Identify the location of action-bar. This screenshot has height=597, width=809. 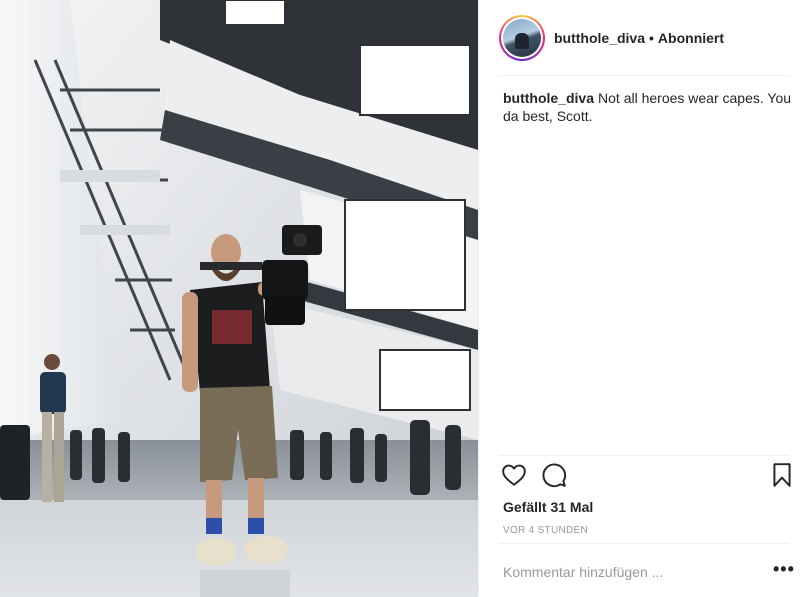
(648, 477).